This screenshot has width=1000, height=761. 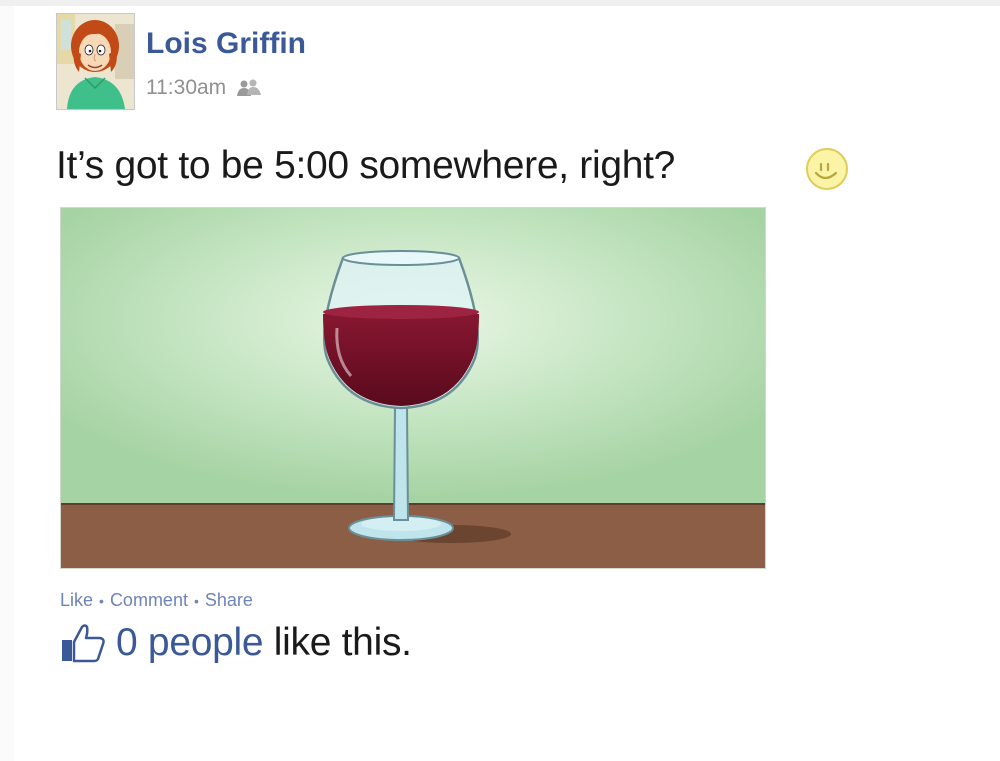 What do you see at coordinates (827, 169) in the screenshot?
I see `smiley-icon` at bounding box center [827, 169].